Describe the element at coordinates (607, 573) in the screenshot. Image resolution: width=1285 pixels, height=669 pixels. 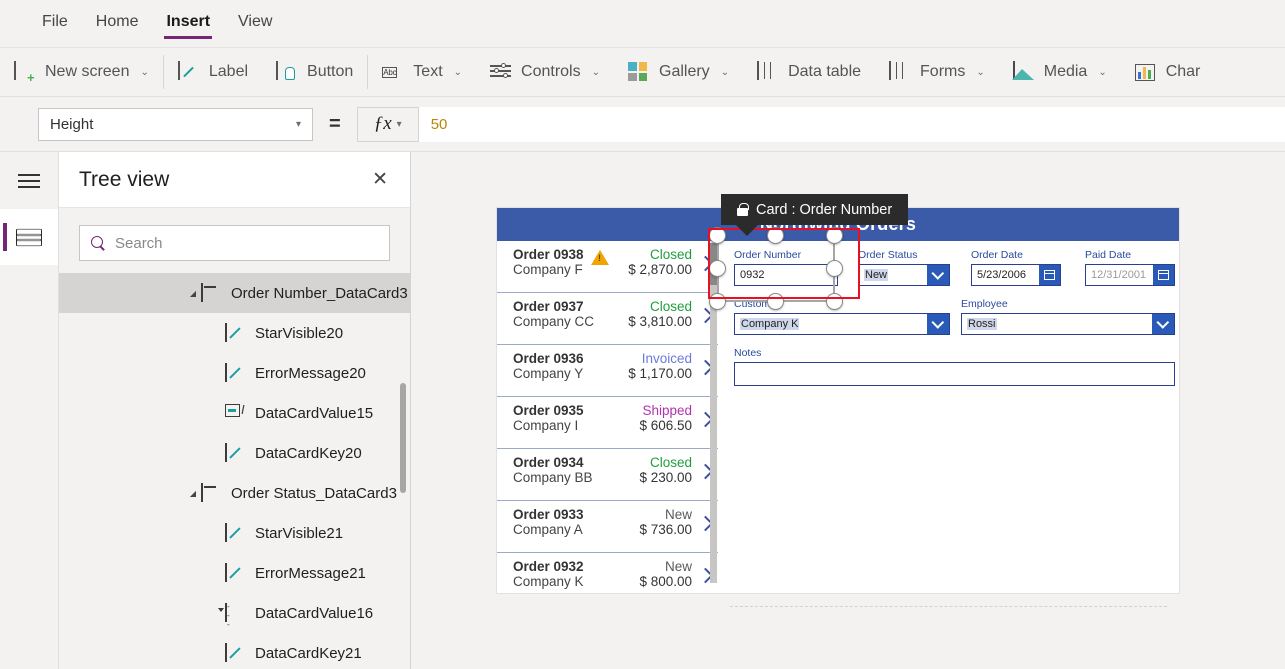
I see `gallery-item: Order 0932 New Company K $ 800.00` at that location.